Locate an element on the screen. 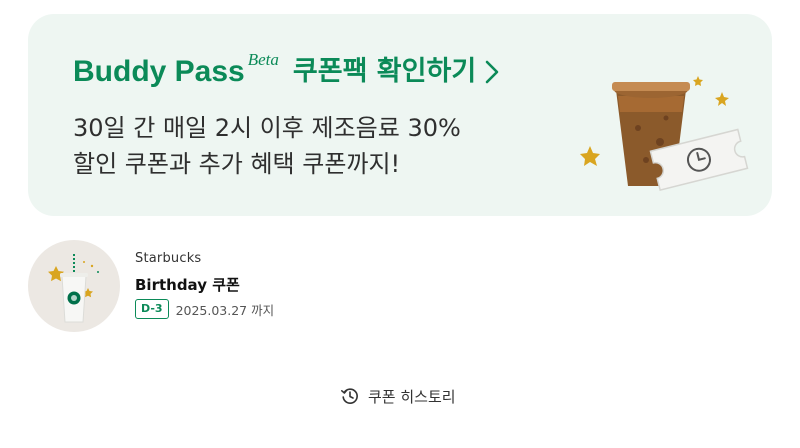 The height and width of the screenshot is (448, 800). beta-tag: Beta is located at coordinates (263, 59).